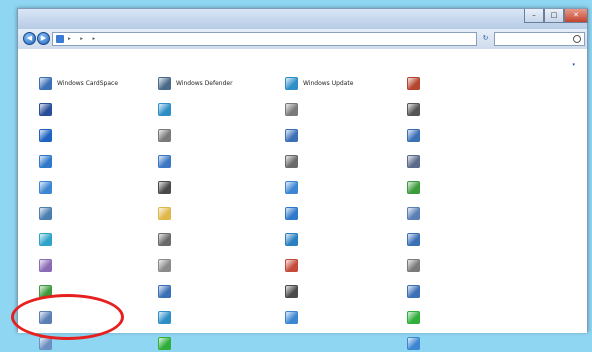 The image size is (592, 352). What do you see at coordinates (164, 239) in the screenshot?
I see `mouse-icon` at bounding box center [164, 239].